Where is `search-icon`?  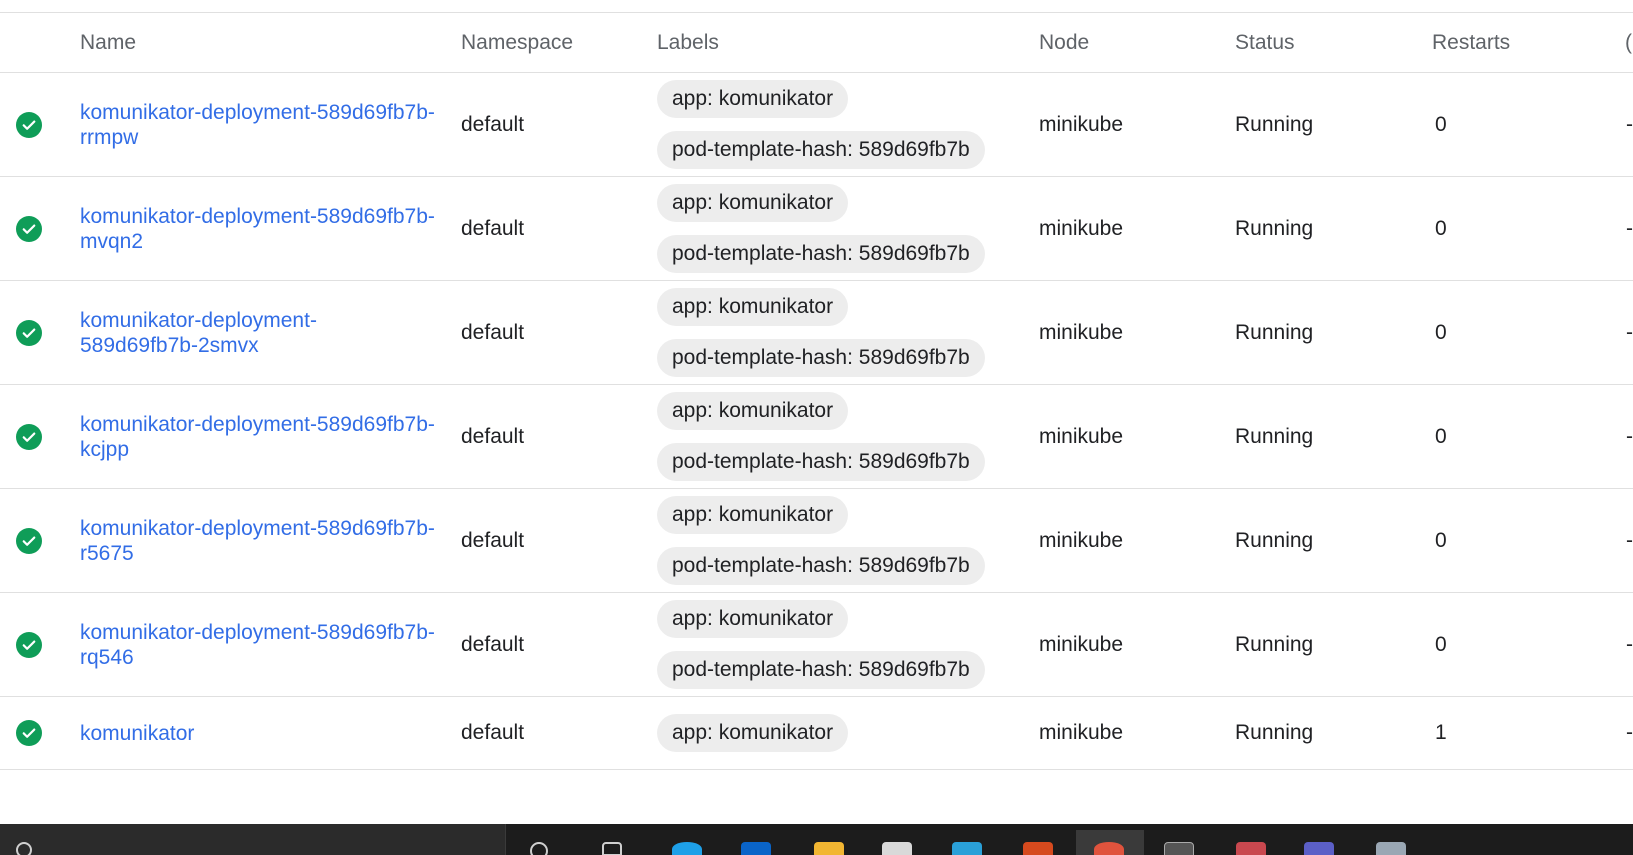
search-icon is located at coordinates (24, 848).